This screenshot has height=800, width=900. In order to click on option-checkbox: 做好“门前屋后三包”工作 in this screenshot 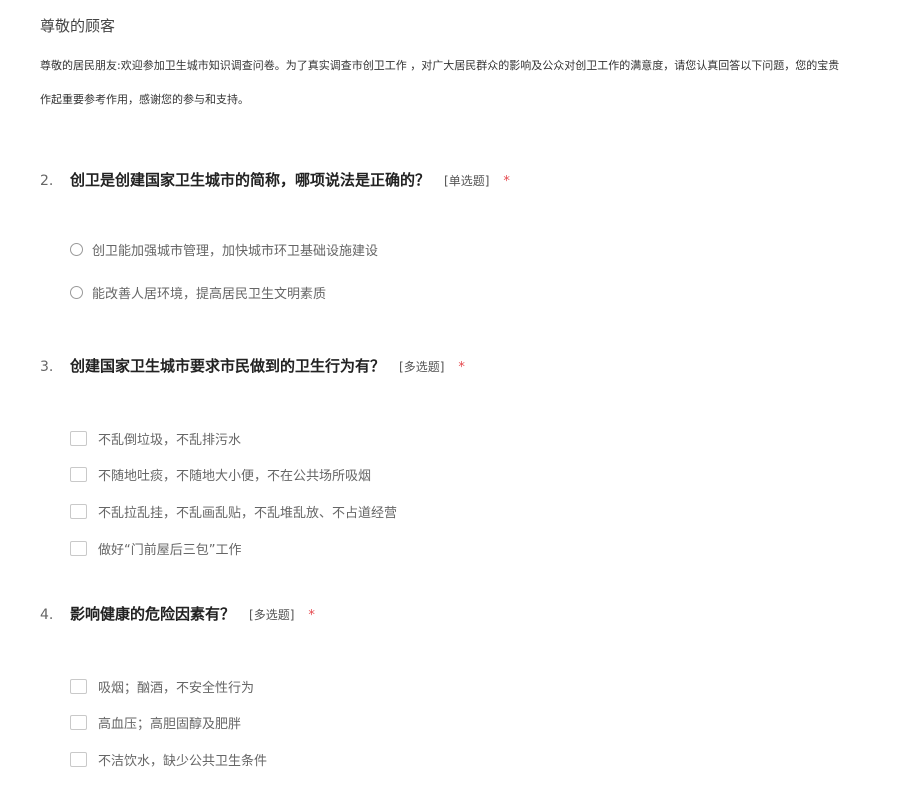, I will do `click(155, 548)`.